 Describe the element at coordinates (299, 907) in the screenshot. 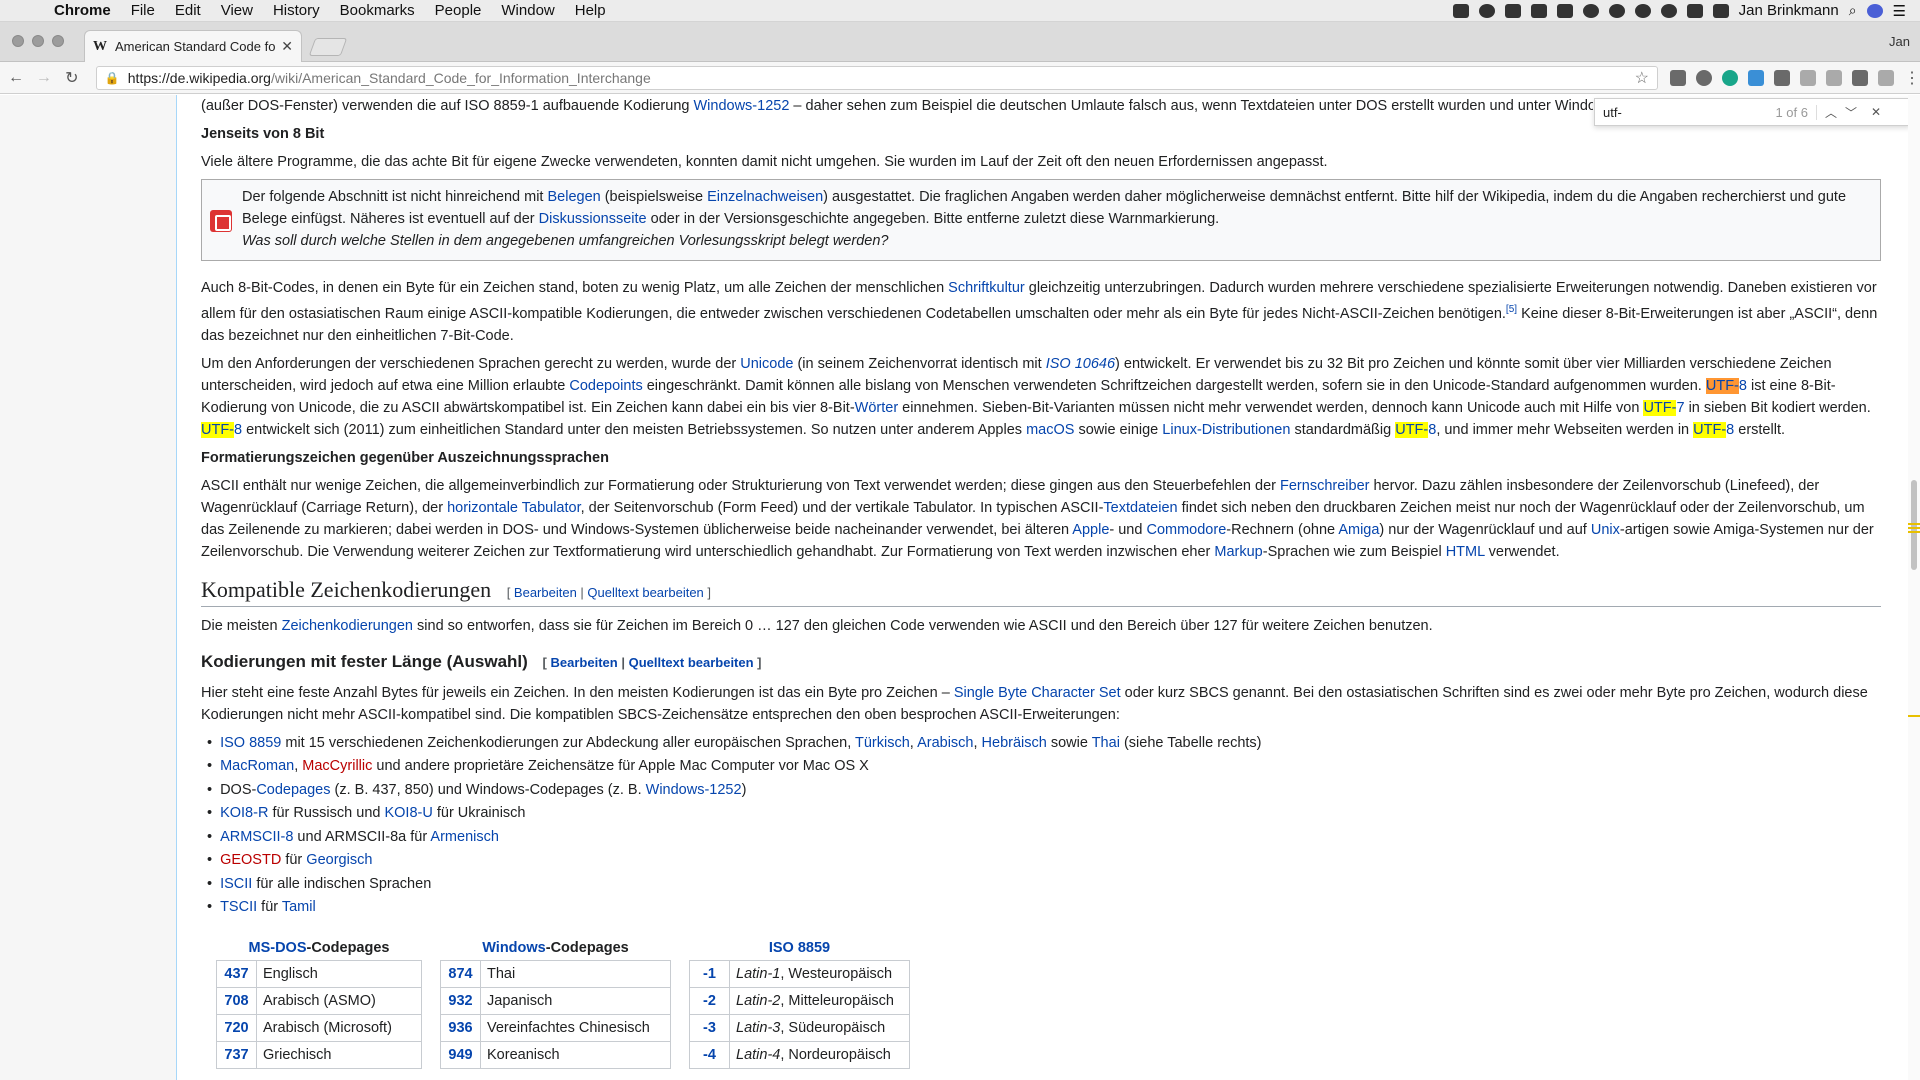

I see `link-tamil: Tamil` at that location.